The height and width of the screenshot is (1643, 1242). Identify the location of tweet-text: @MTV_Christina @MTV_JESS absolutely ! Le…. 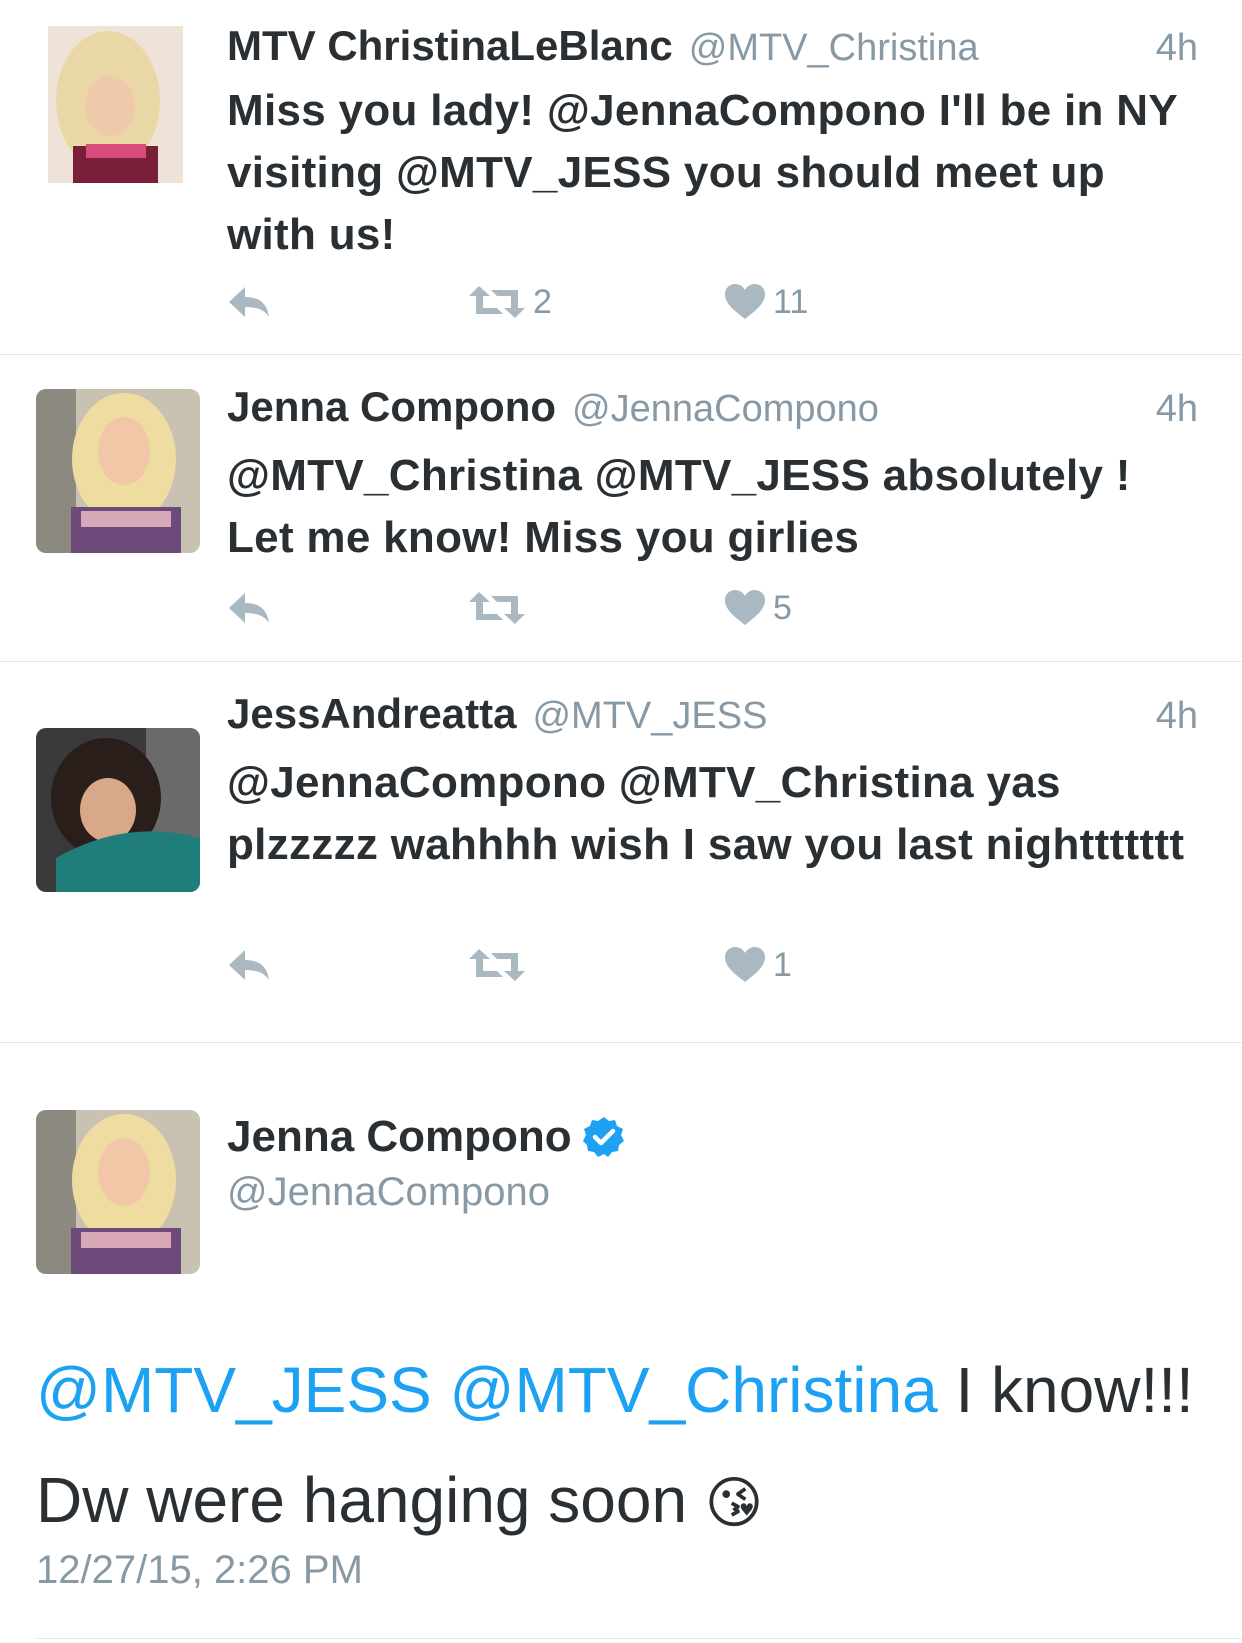
(679, 506).